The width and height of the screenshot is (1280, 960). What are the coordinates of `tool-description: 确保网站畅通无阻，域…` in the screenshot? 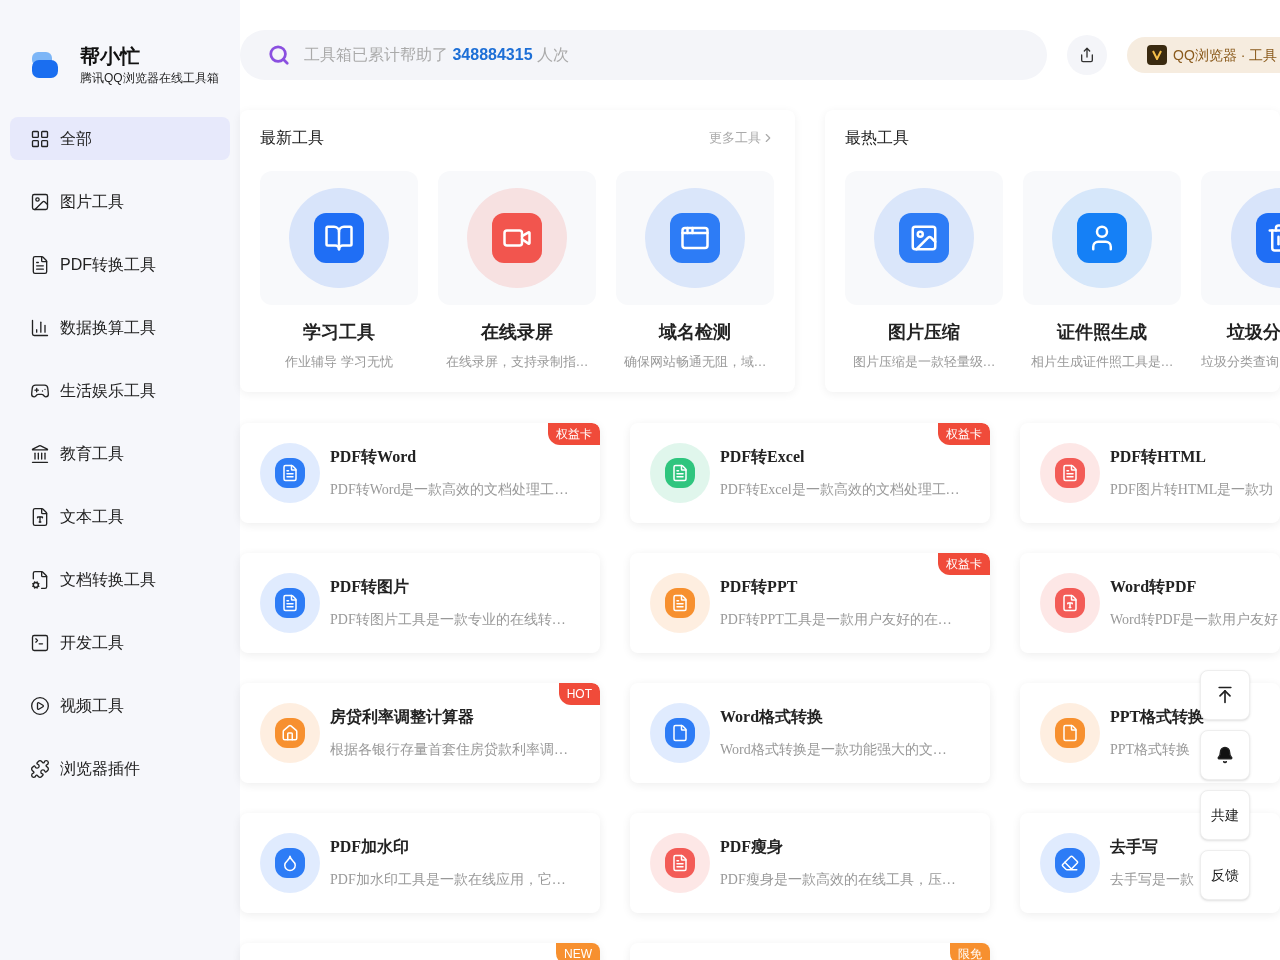 It's located at (695, 362).